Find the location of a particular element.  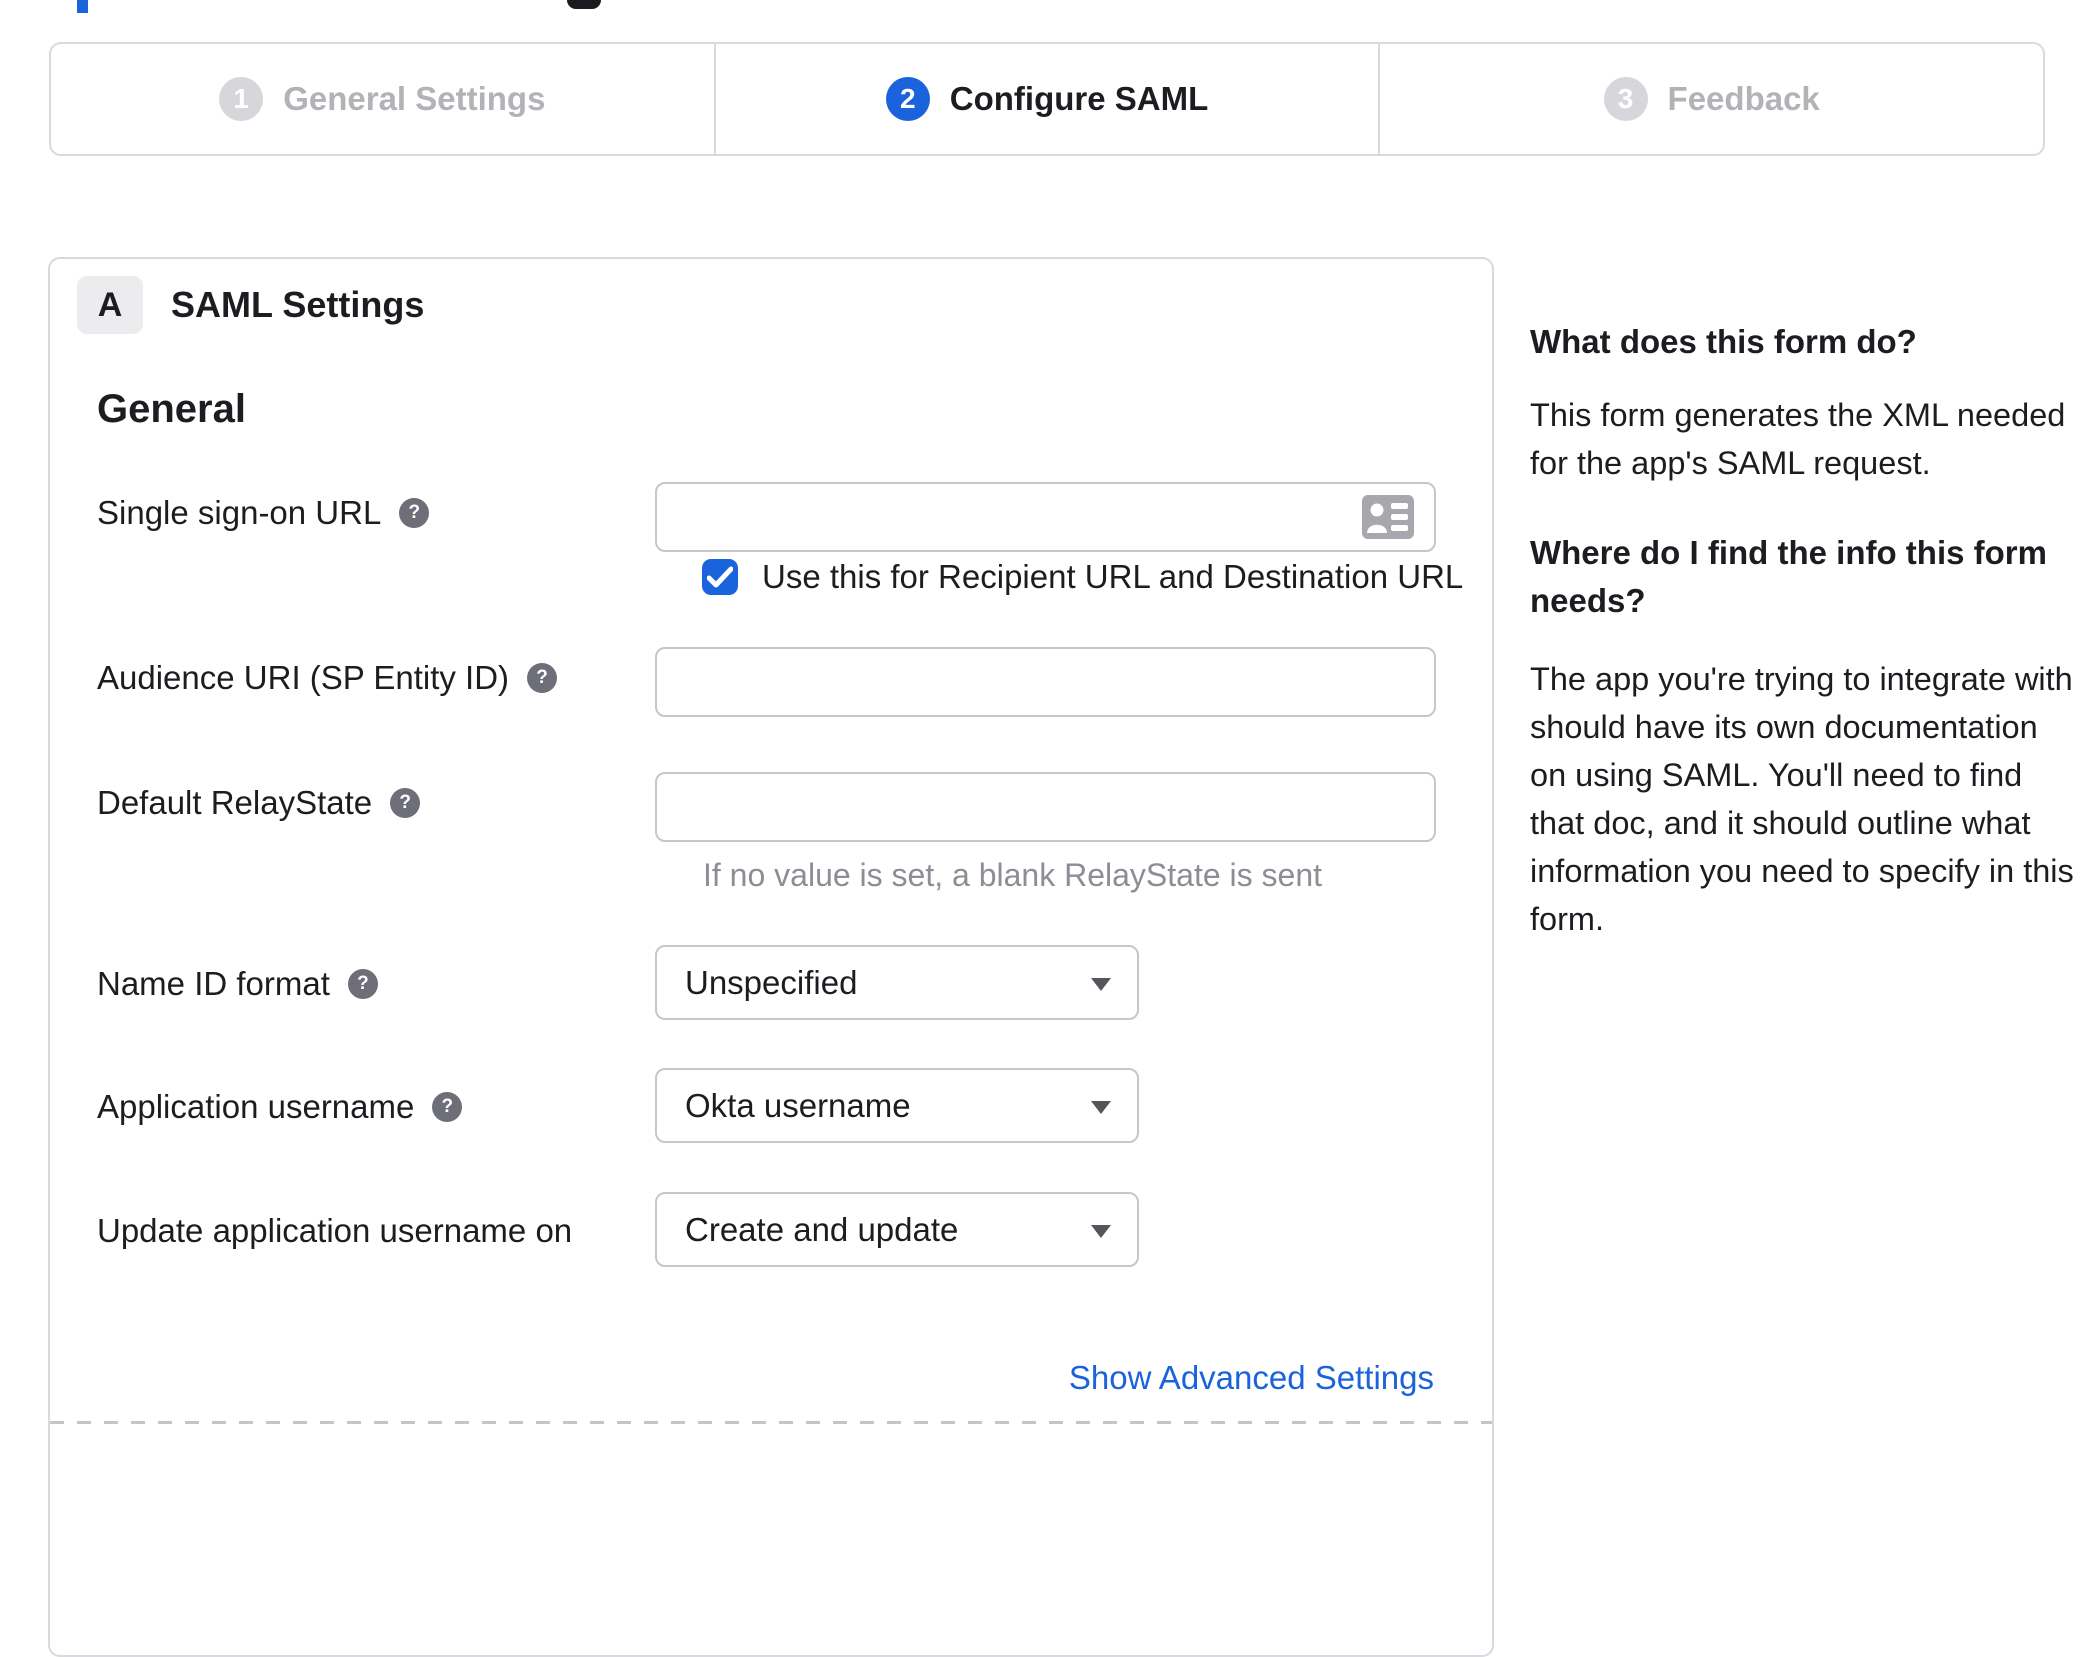

step-number-badge: 2 is located at coordinates (907, 99).